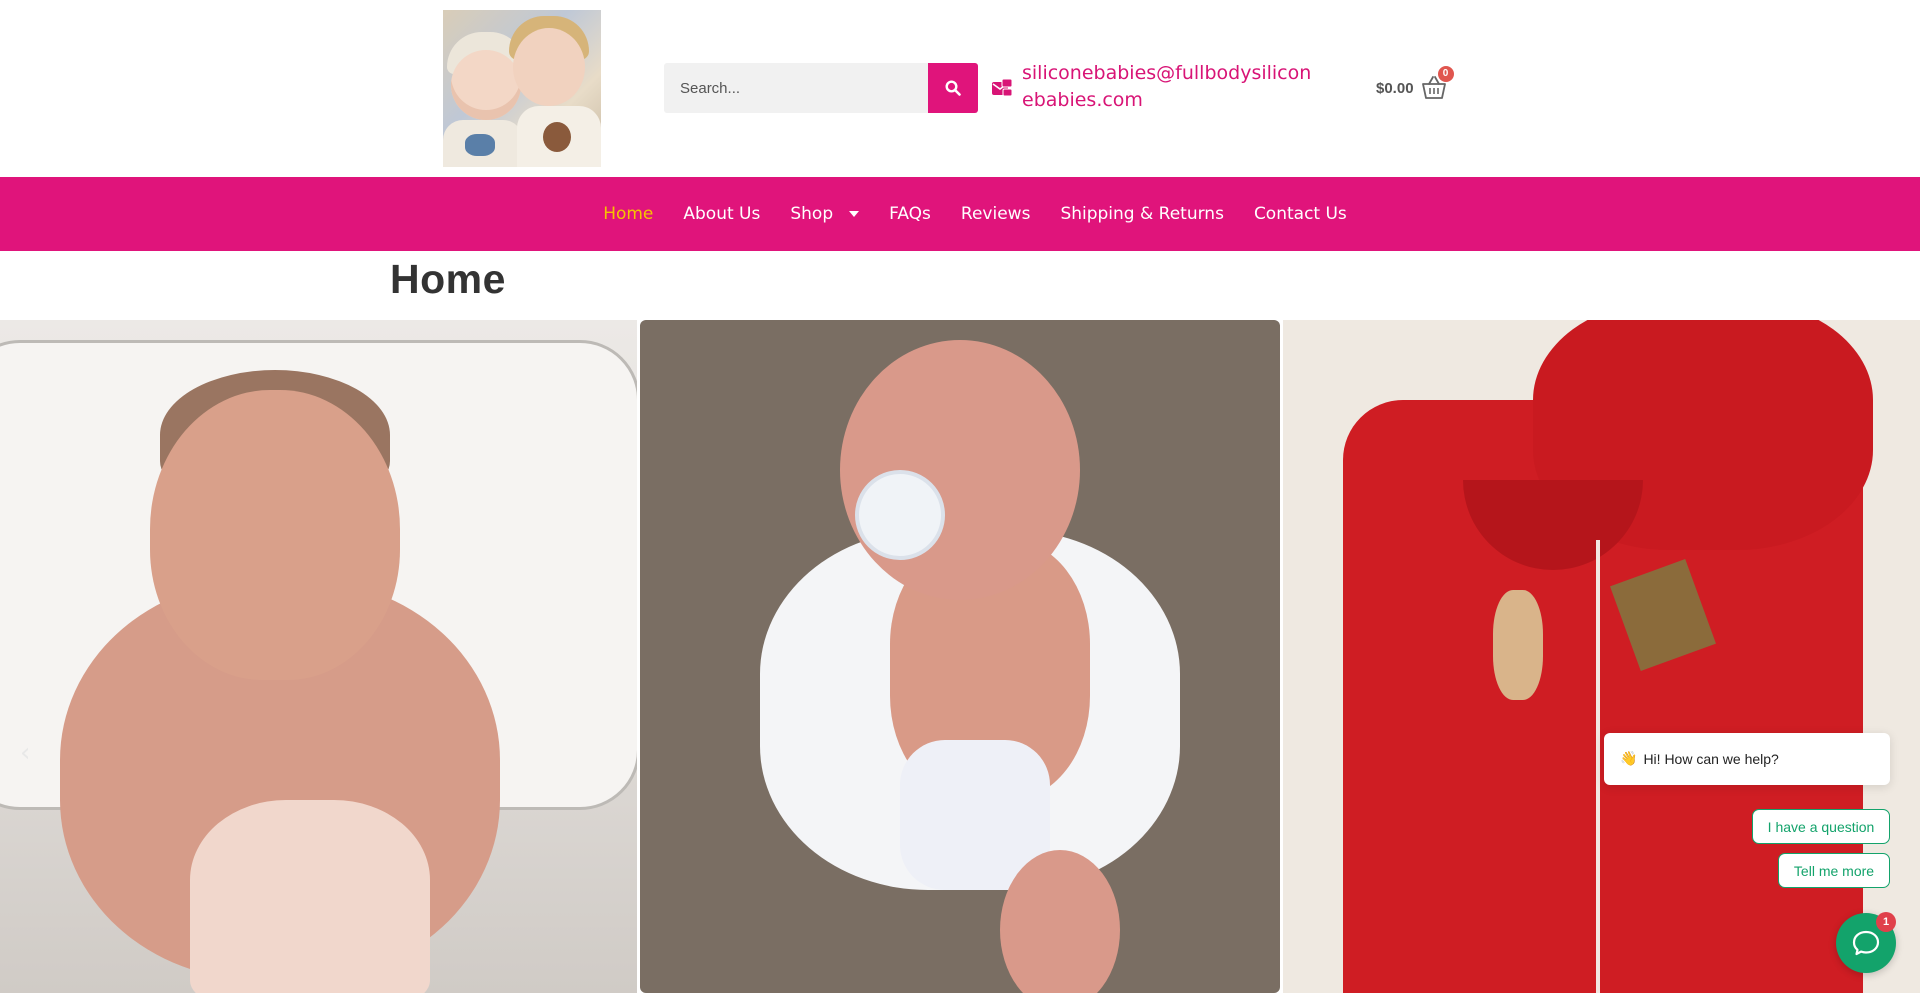 The width and height of the screenshot is (1920, 993). I want to click on nav-item-faqs: FAQs, so click(910, 214).